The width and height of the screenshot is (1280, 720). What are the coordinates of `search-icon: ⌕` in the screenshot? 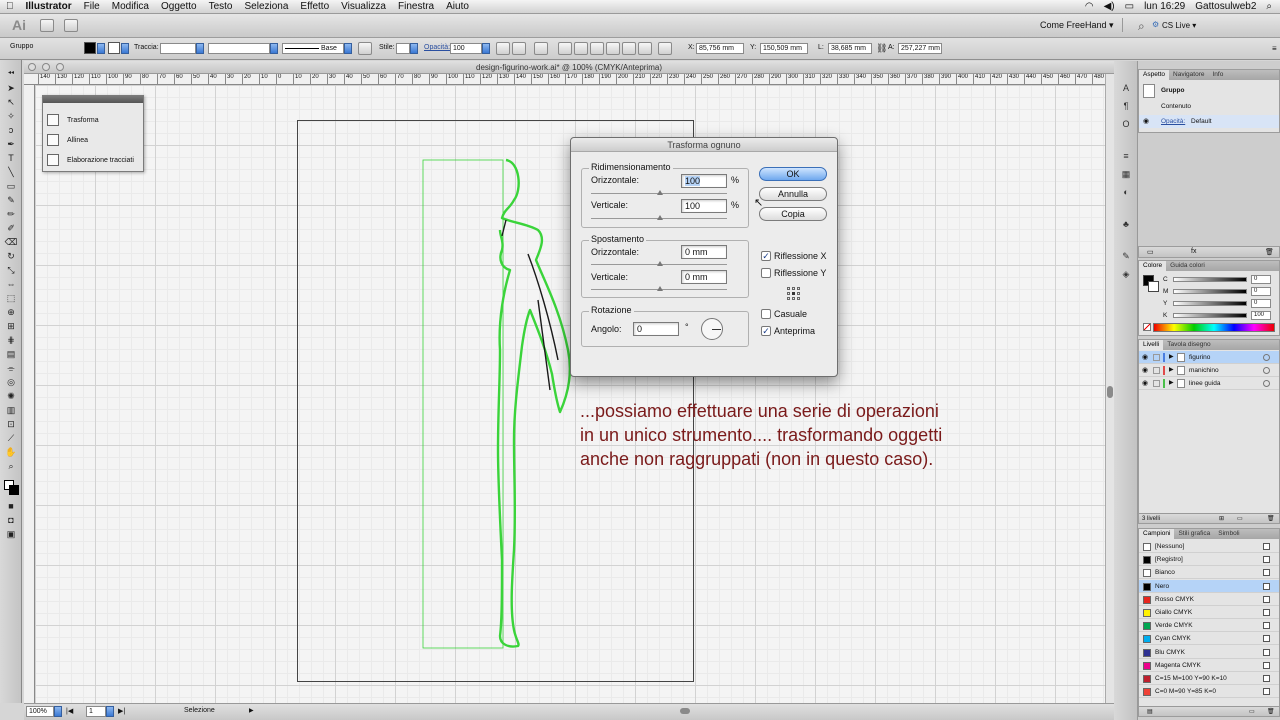 It's located at (1141, 26).